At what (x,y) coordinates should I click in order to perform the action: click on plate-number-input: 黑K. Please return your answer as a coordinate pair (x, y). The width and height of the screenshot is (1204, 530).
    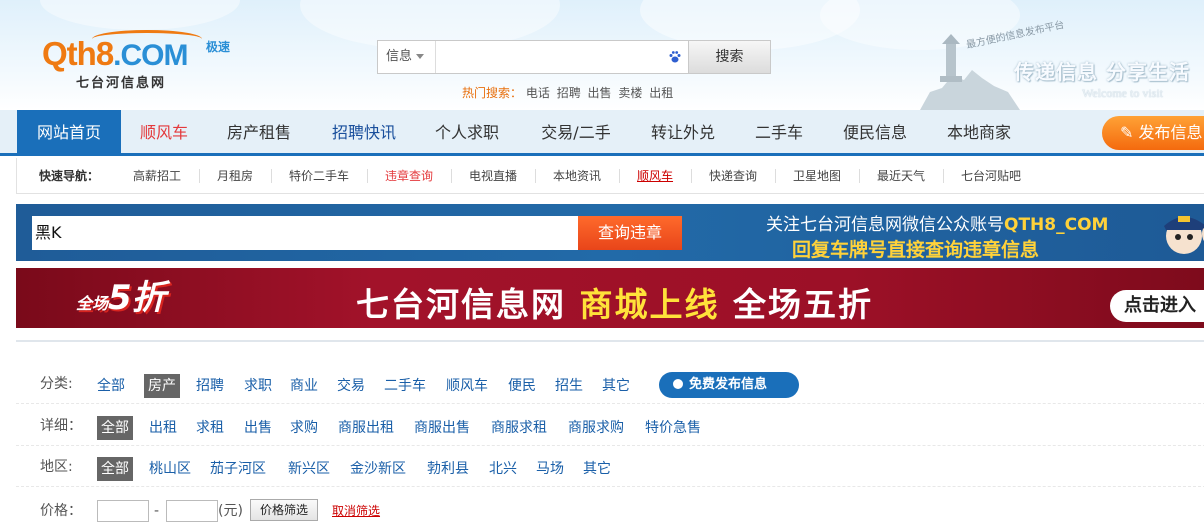
    Looking at the image, I should click on (305, 233).